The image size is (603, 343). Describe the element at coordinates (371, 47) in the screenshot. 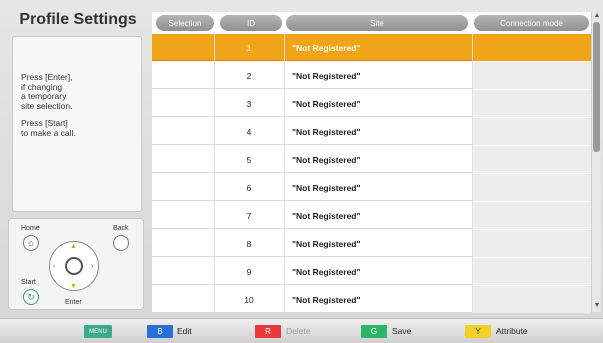

I see `table-row: 1 "Not Registered"` at that location.